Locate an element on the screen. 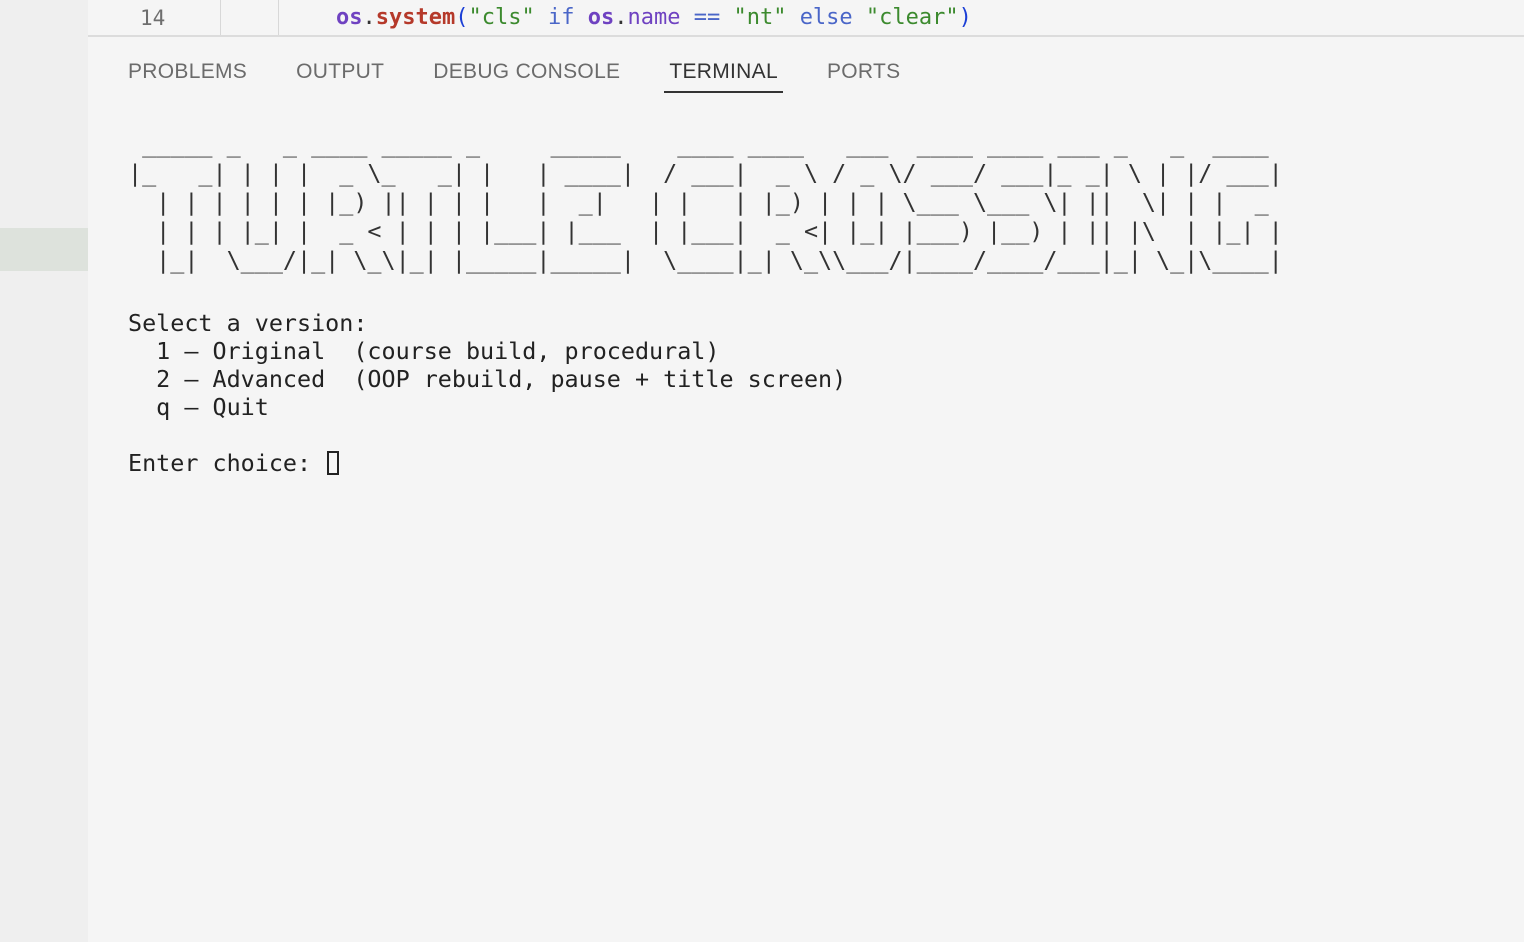 This screenshot has height=942, width=1524. code-token: ) is located at coordinates (965, 17).